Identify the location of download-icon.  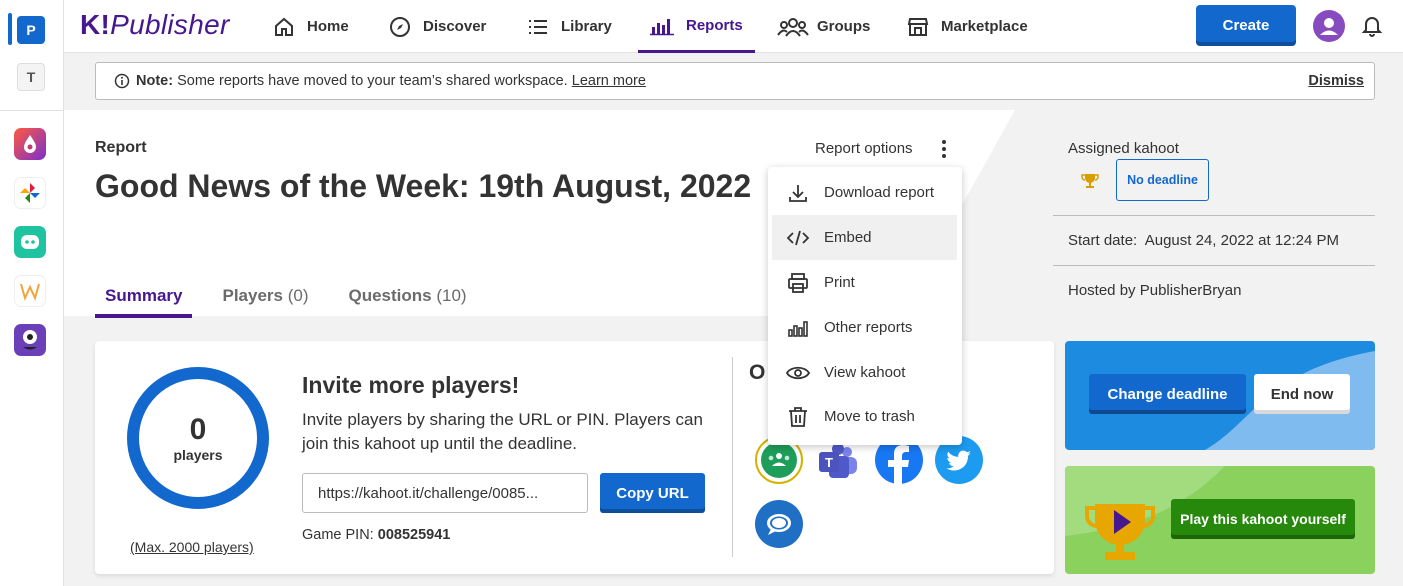
(798, 193).